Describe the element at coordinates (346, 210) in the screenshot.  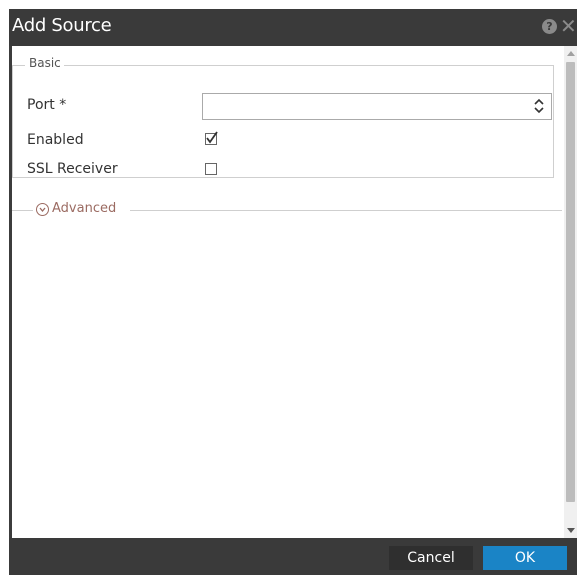
I see `advanced-divider-right` at that location.